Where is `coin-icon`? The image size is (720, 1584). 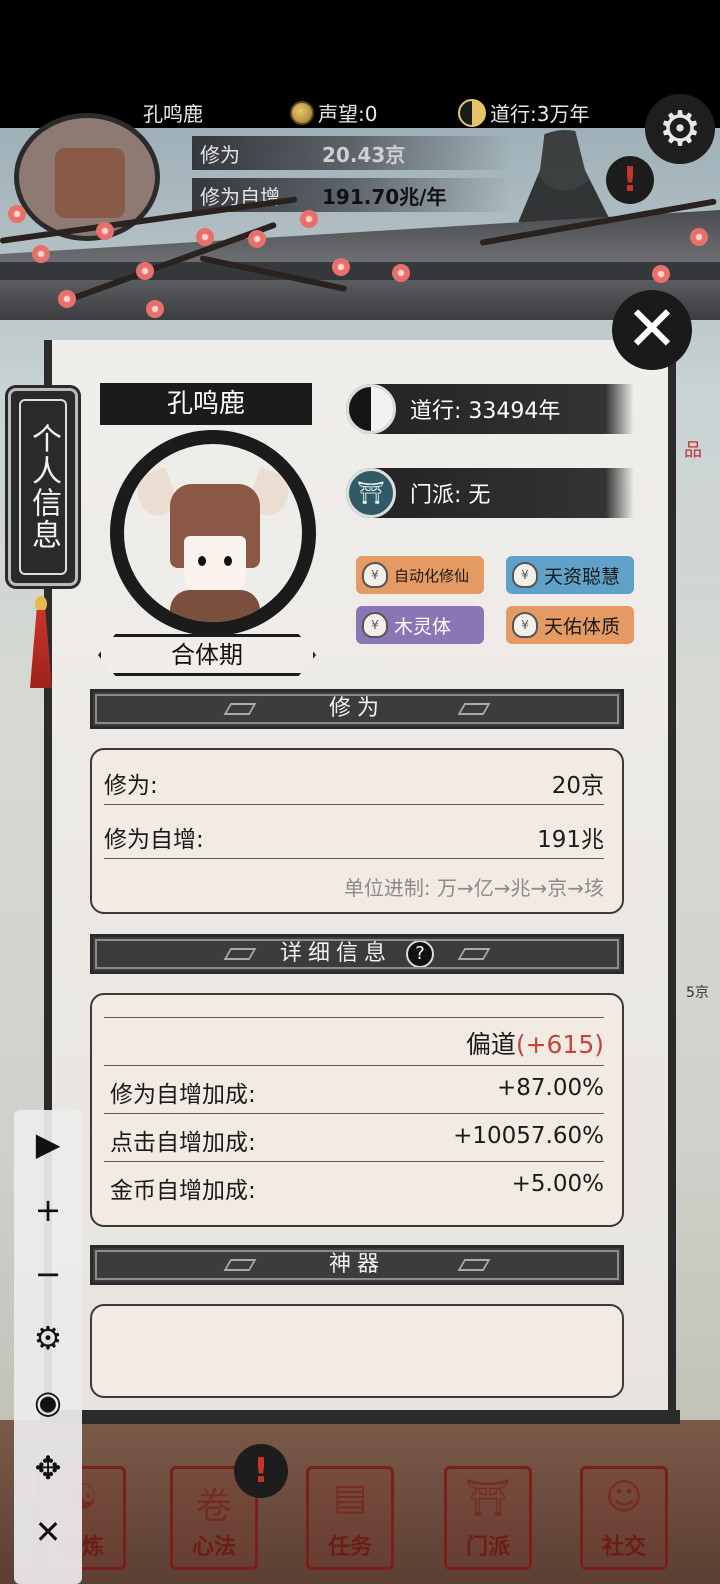
coin-icon is located at coordinates (302, 112).